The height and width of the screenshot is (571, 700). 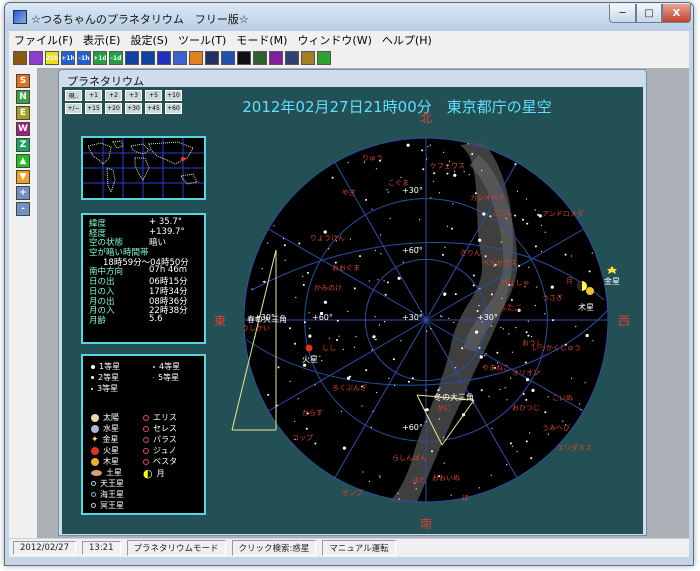 What do you see at coordinates (202, 40) in the screenshot?
I see `menu-tools: ツール(T)` at bounding box center [202, 40].